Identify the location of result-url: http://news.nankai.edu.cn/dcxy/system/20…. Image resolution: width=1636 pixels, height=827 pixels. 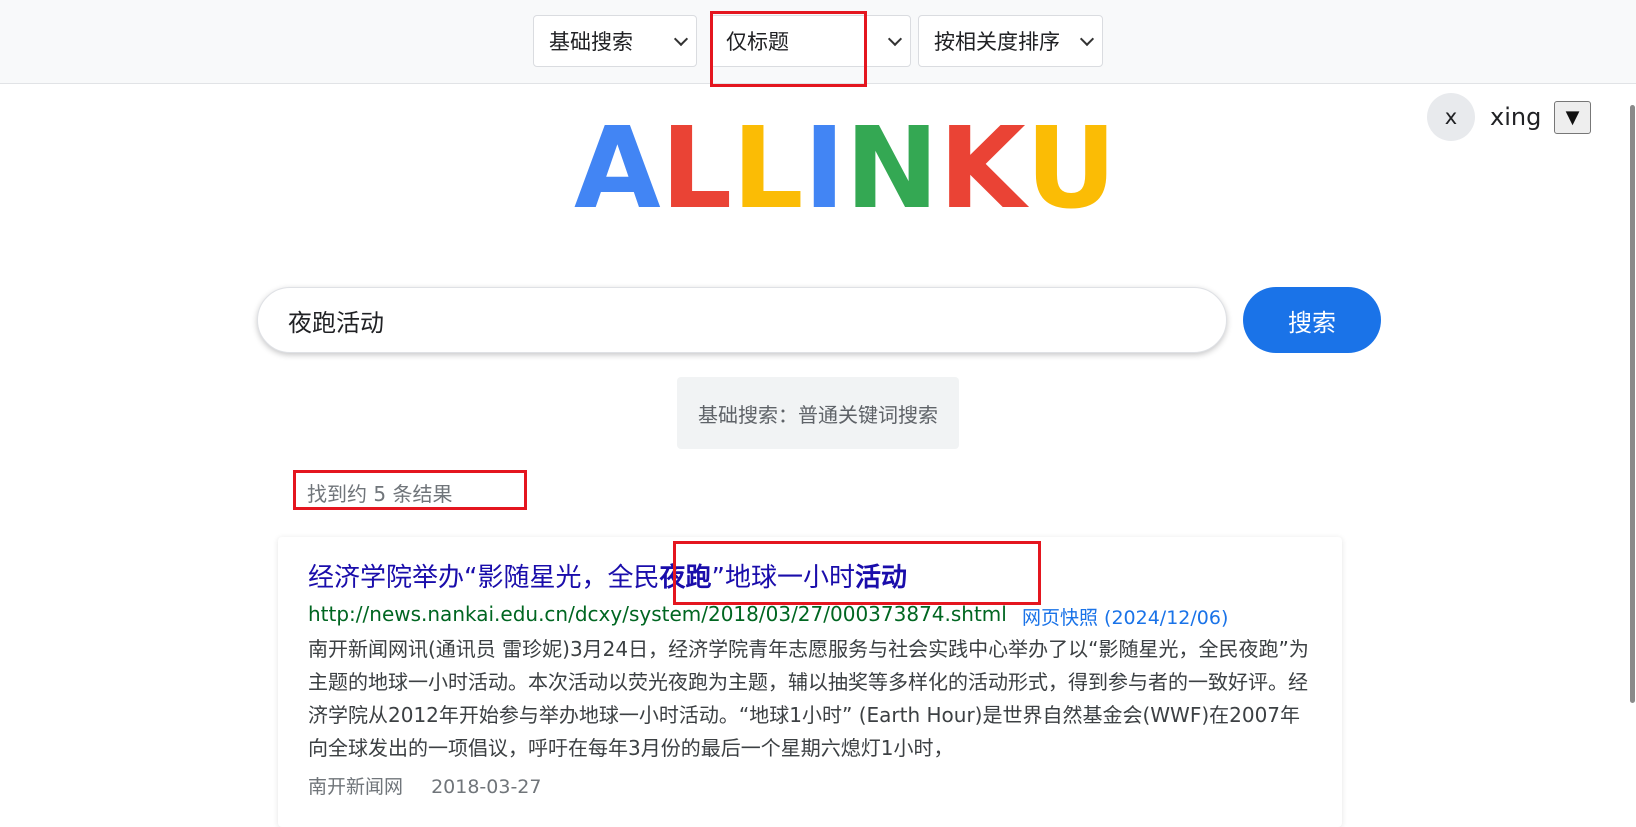
(657, 614).